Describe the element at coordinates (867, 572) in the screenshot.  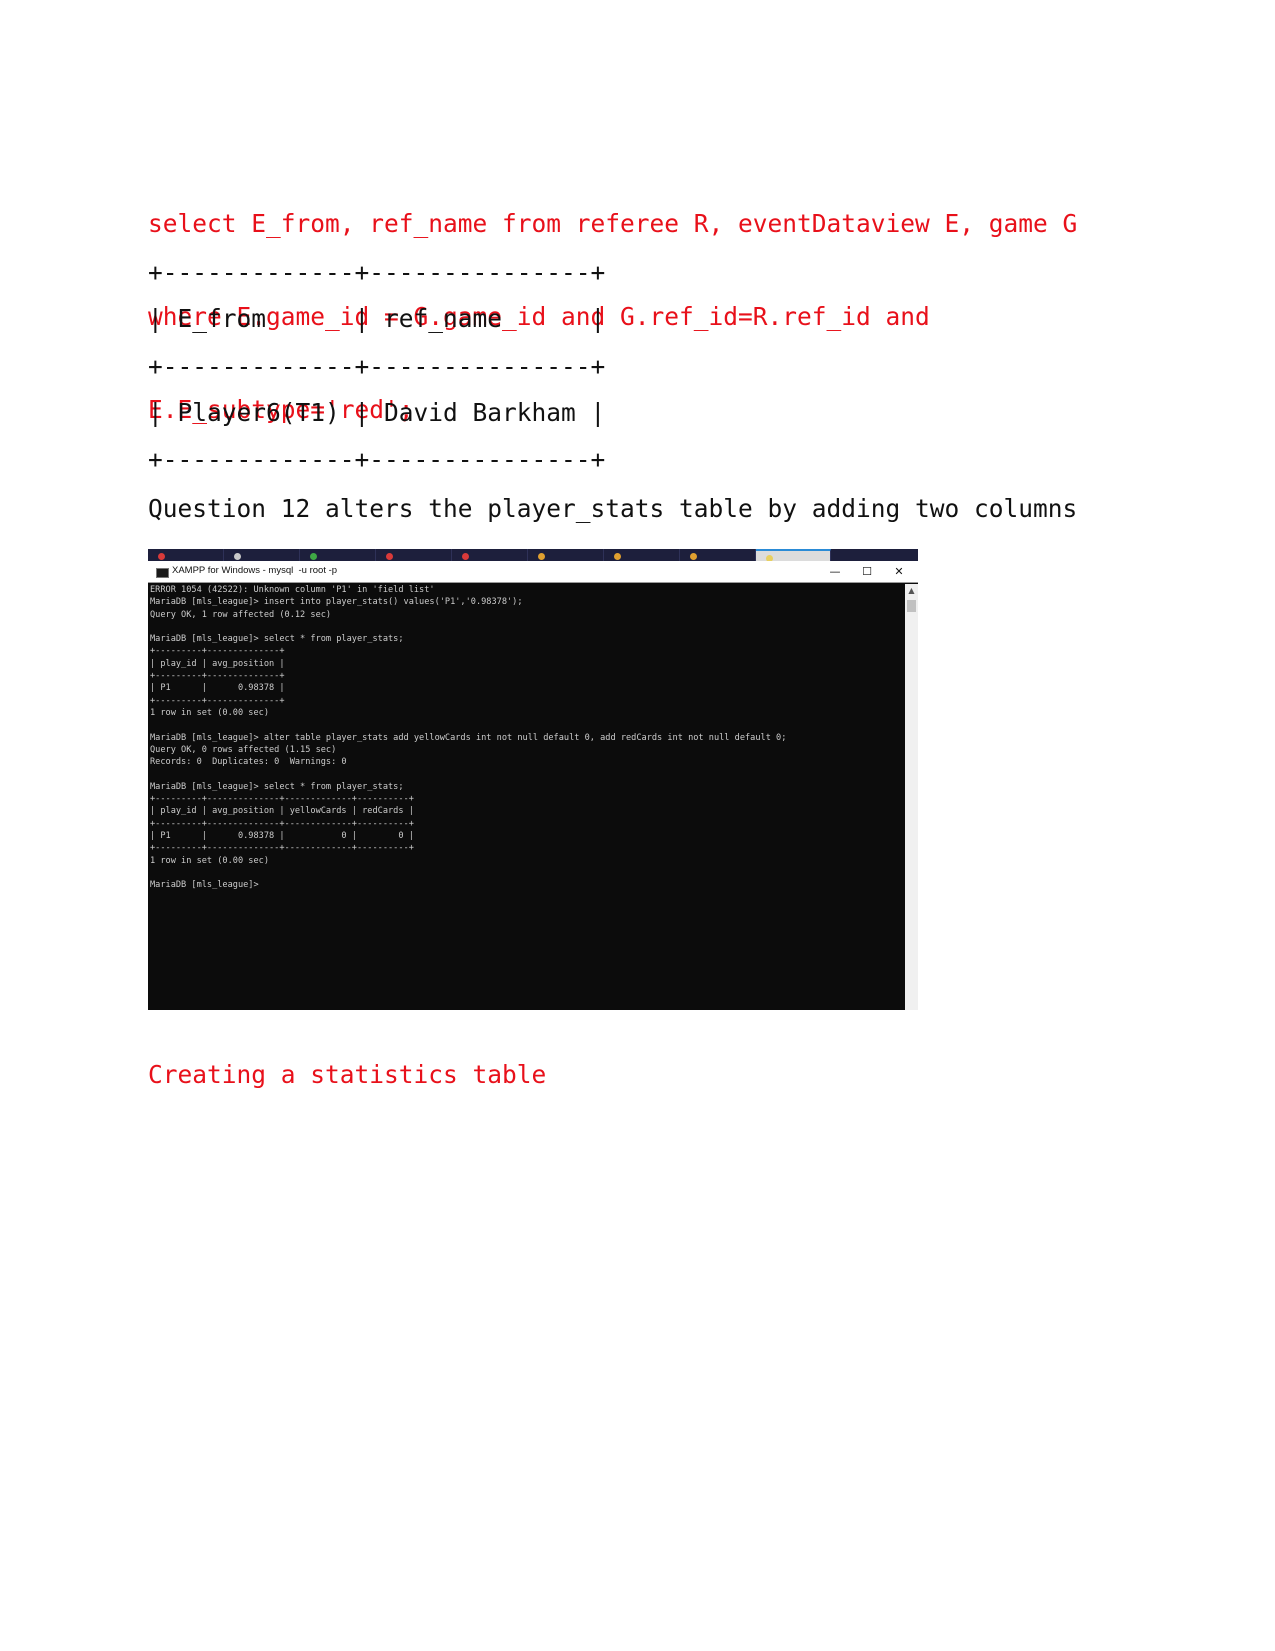
I see `maximize-button: ☐` at that location.